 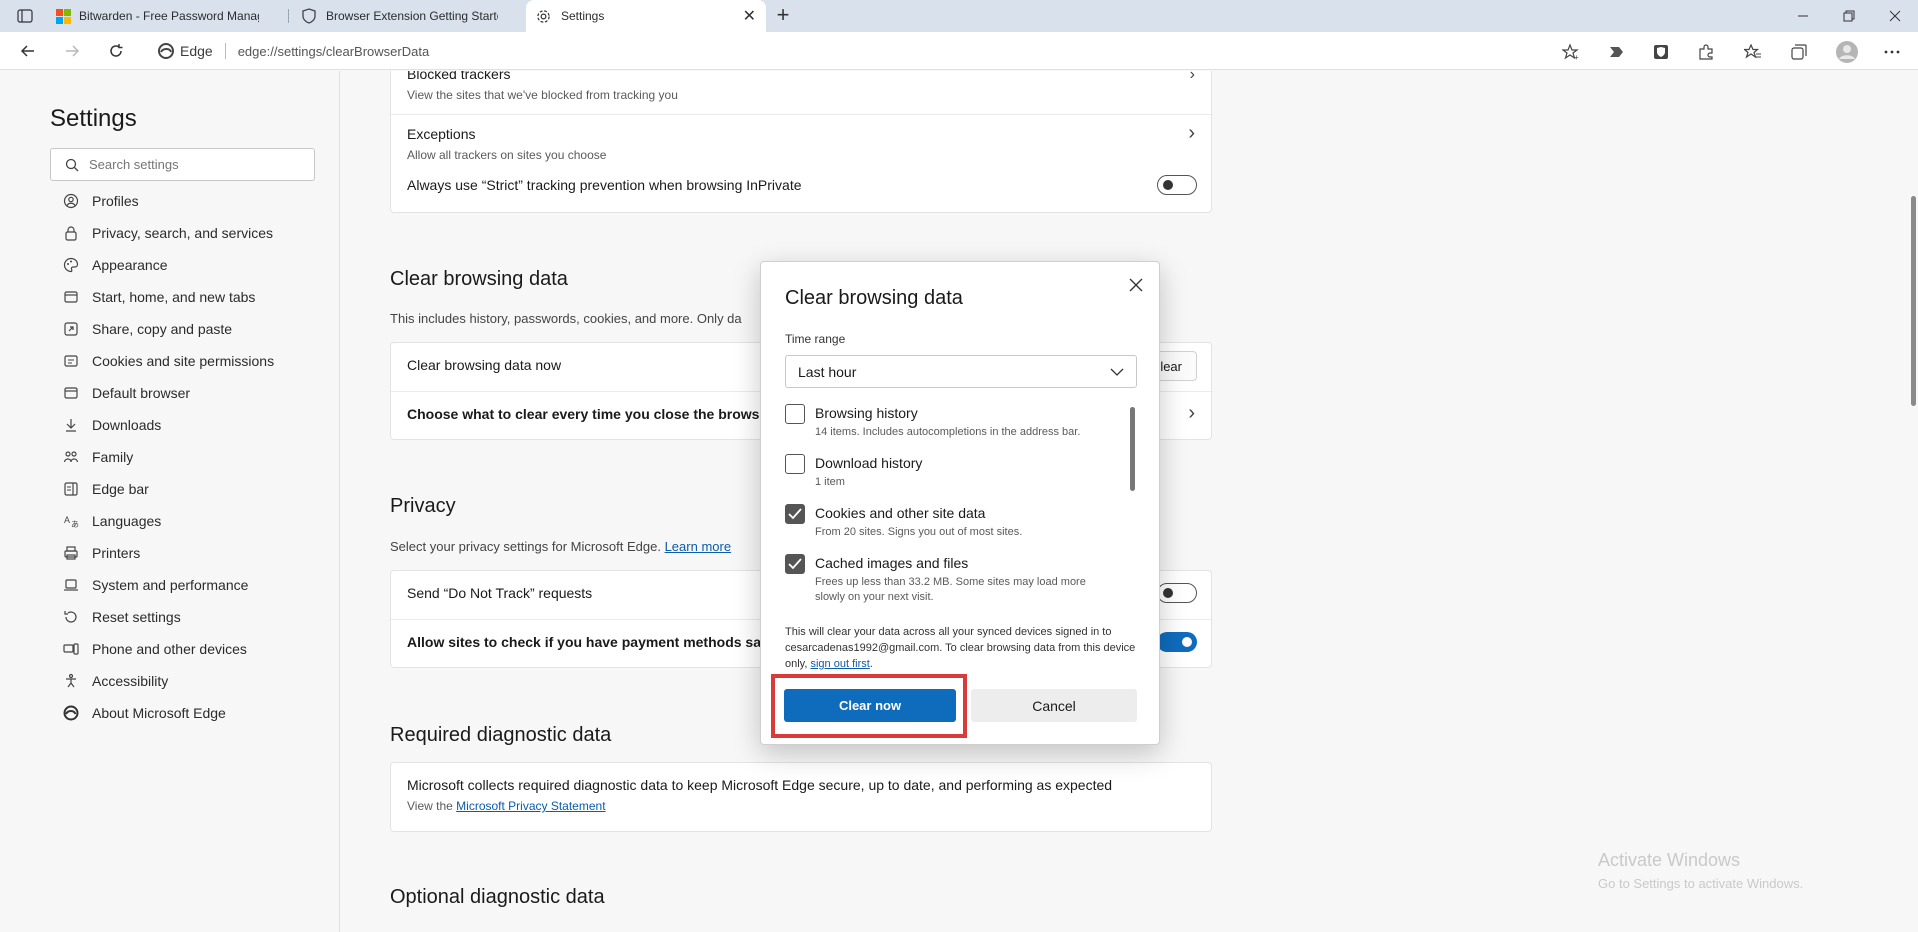 What do you see at coordinates (75, 524) in the screenshot?
I see `svg-text: あ` at bounding box center [75, 524].